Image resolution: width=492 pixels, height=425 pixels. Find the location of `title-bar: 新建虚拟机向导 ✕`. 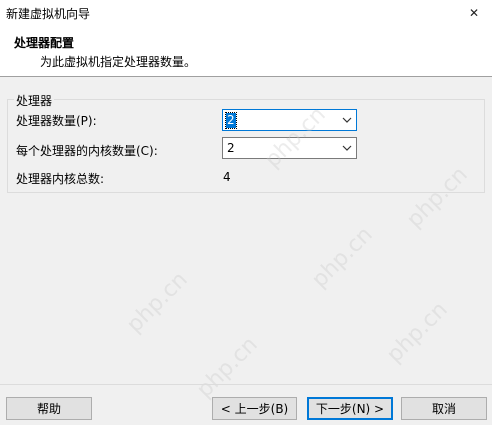

title-bar: 新建虚拟机向导 ✕ is located at coordinates (246, 14).